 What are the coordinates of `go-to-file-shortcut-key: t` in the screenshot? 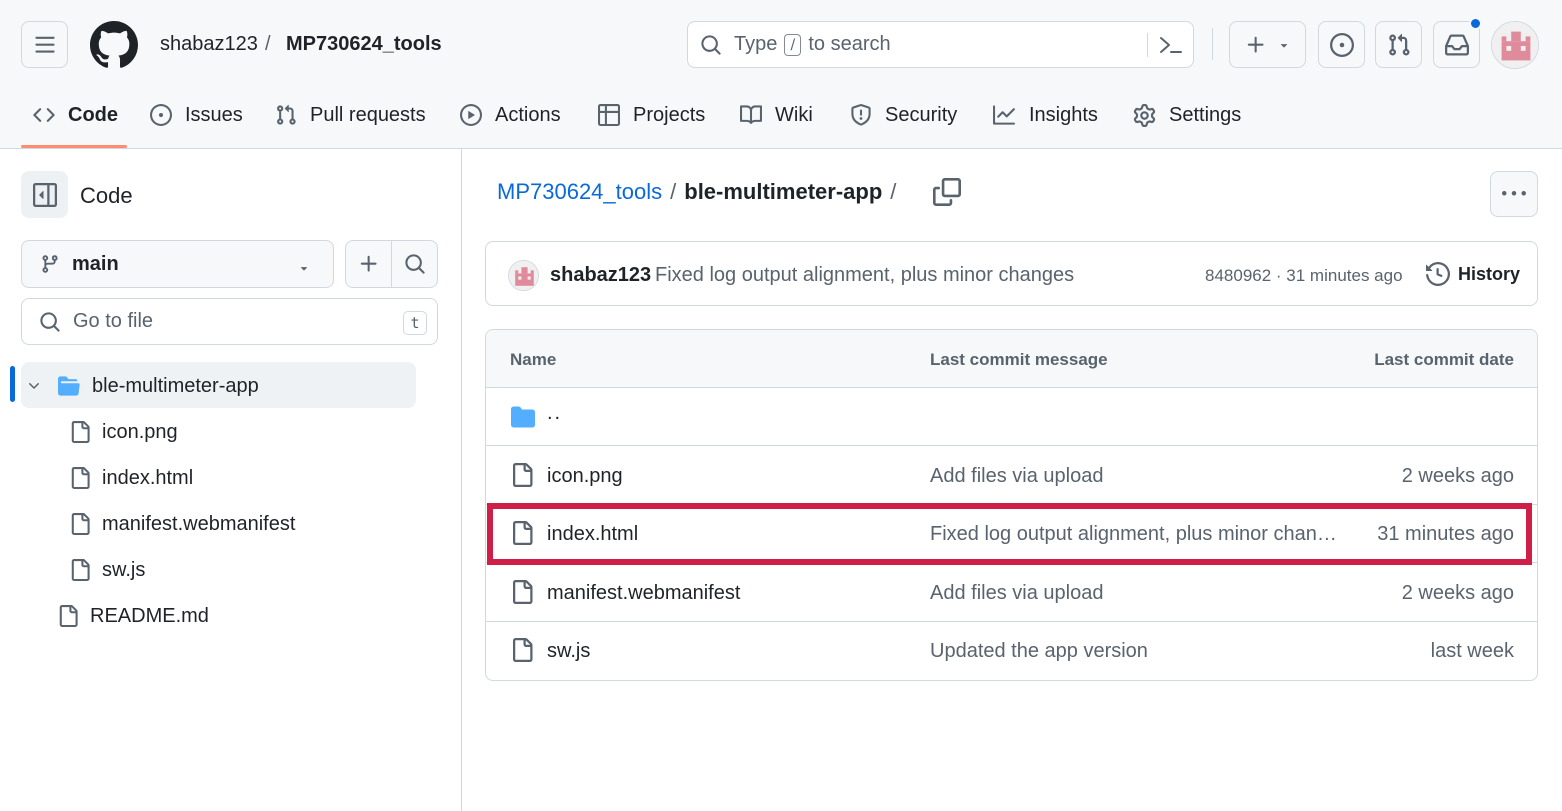 It's located at (415, 323).